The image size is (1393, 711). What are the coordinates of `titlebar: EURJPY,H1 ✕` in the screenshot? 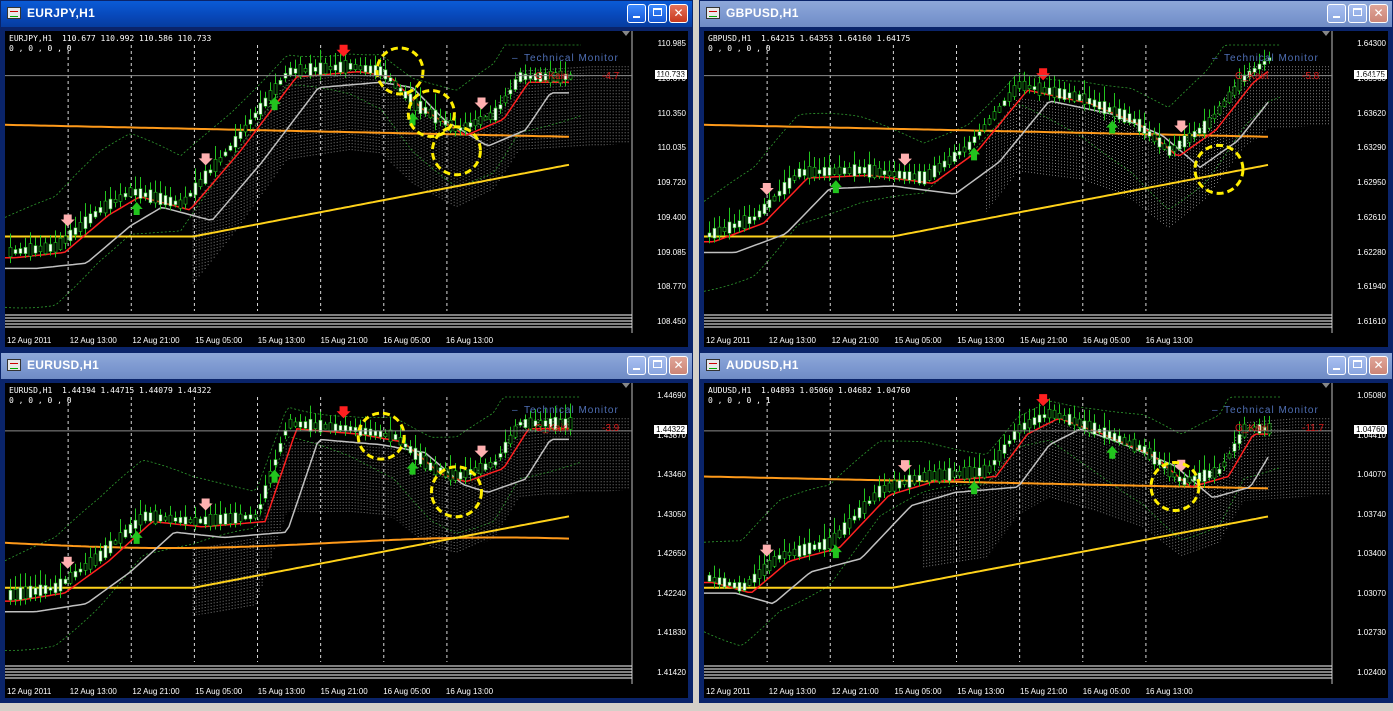 It's located at (346, 14).